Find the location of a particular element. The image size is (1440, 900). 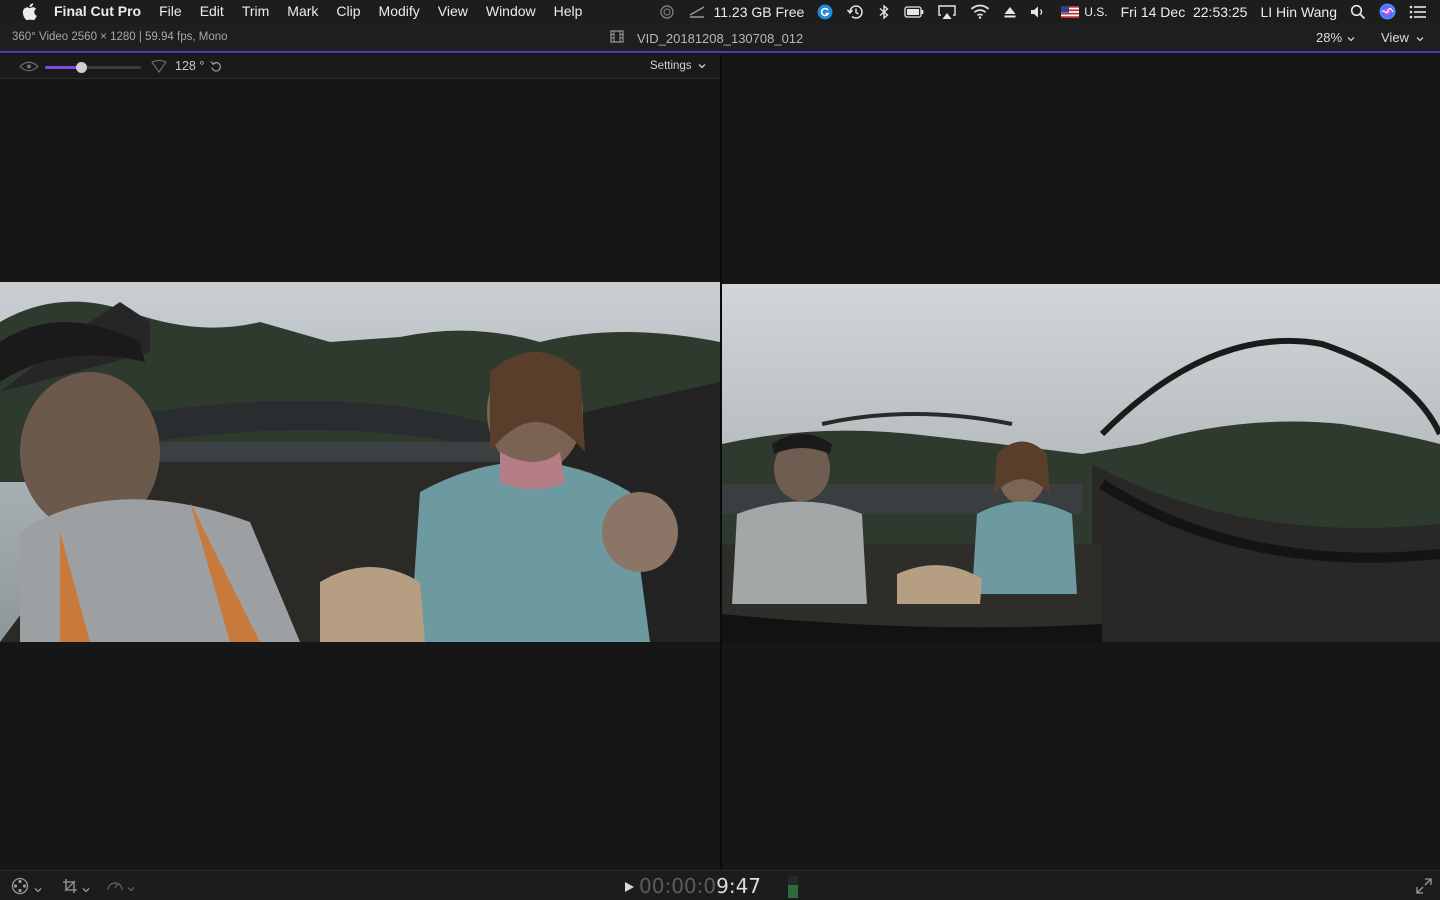

menu-modify: Modify is located at coordinates (399, 11).